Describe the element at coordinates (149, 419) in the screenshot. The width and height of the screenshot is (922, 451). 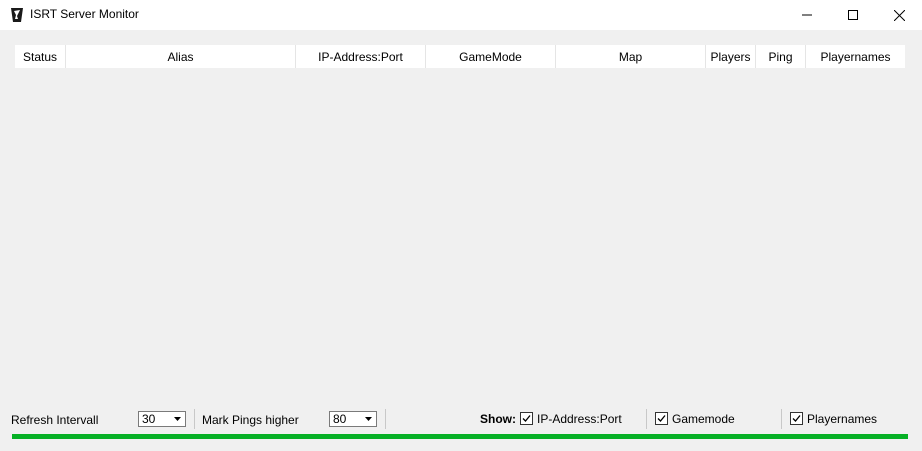
I see `refresh-interval-value: 30` at that location.